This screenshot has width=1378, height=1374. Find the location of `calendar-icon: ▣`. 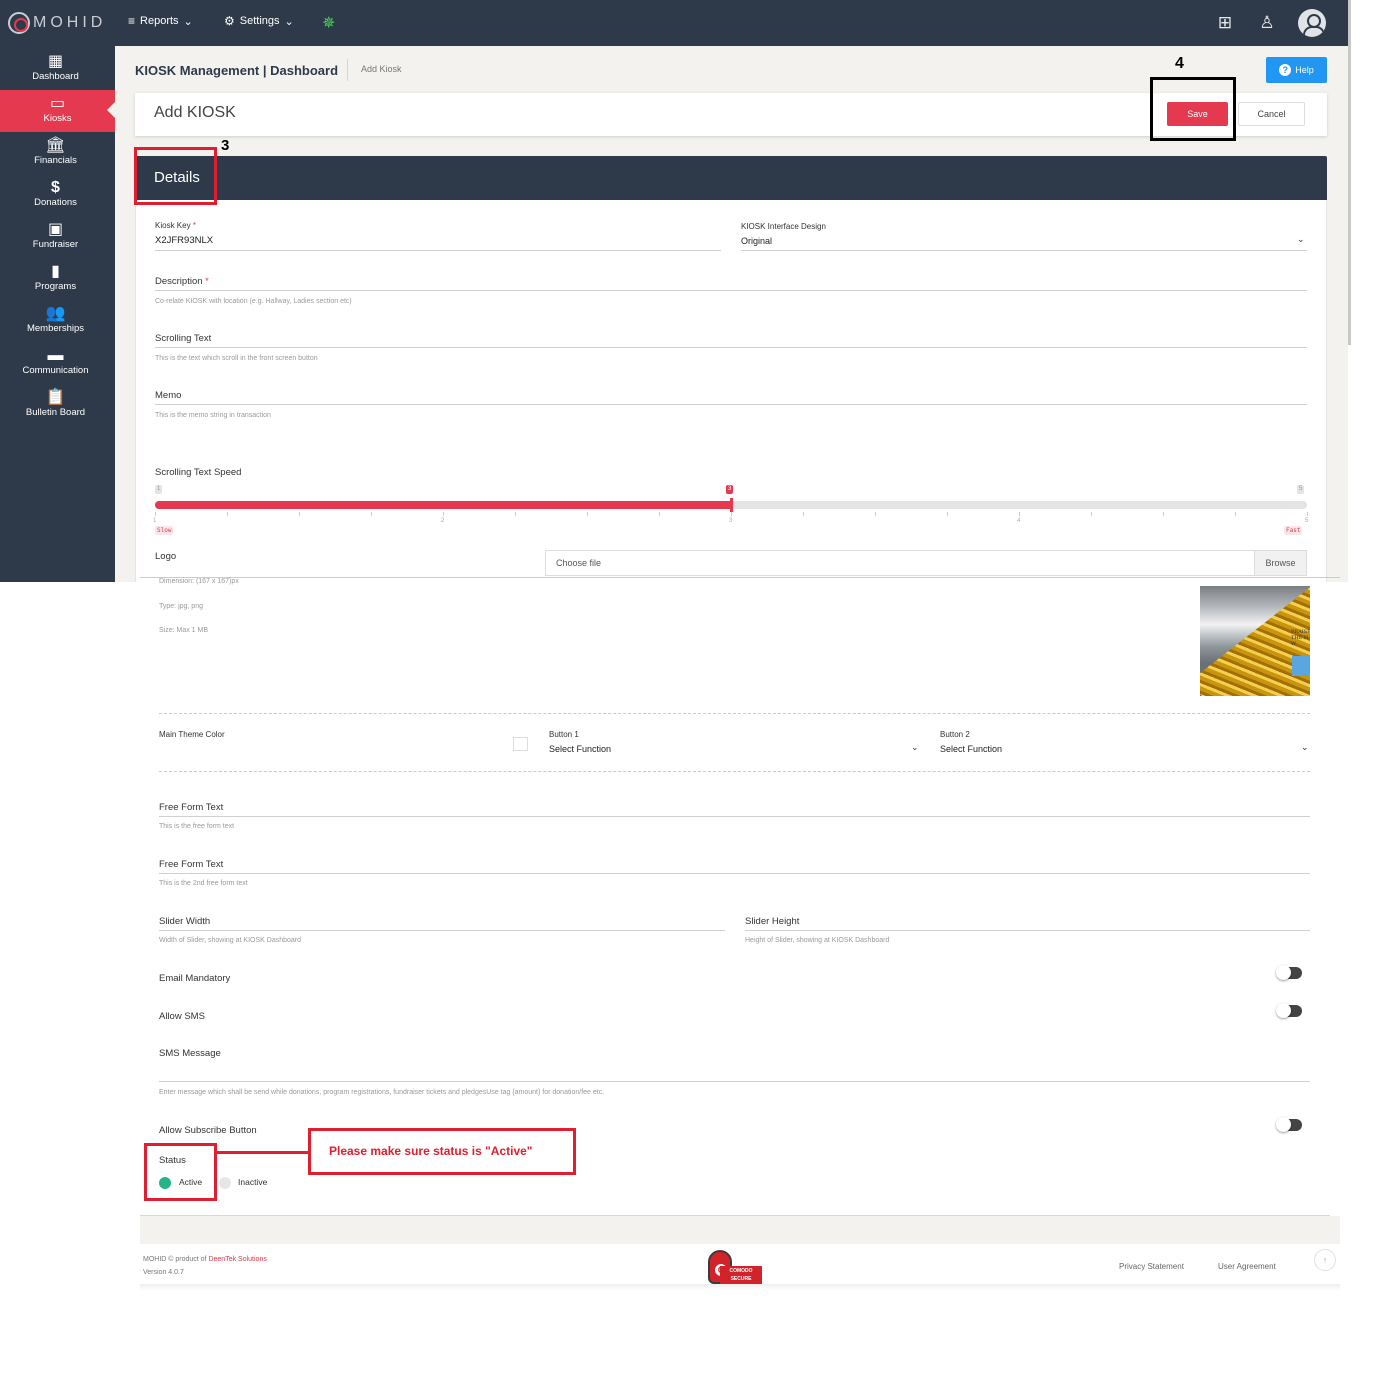

calendar-icon: ▣ is located at coordinates (55, 229).